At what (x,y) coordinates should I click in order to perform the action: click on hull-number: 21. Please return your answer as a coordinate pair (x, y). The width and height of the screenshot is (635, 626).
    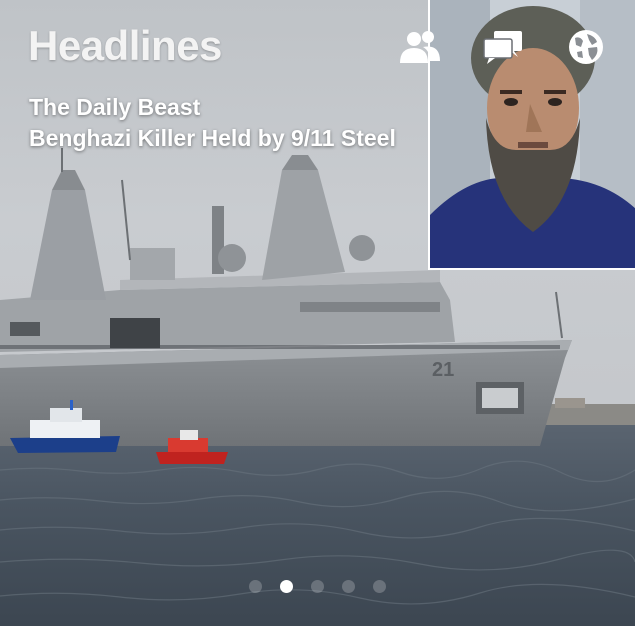
    Looking at the image, I should click on (443, 370).